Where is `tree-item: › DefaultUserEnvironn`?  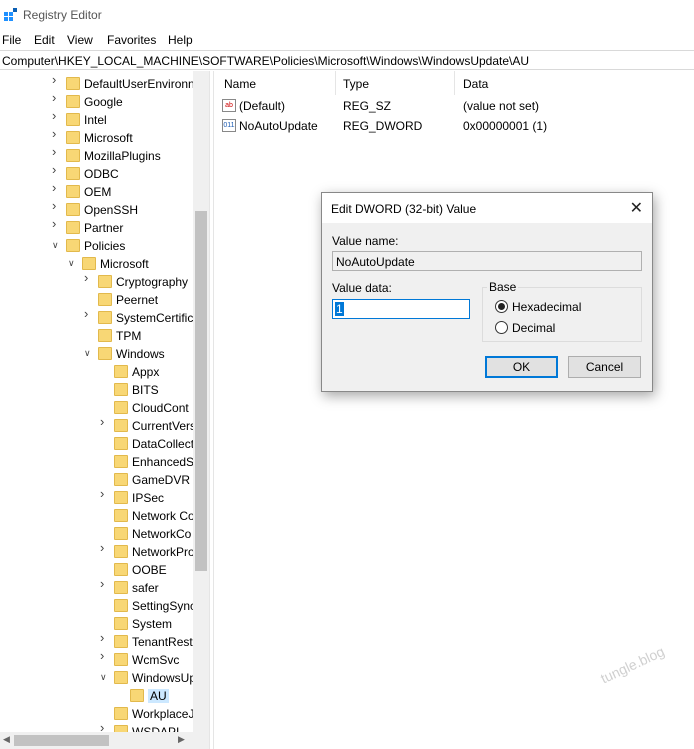 tree-item: › DefaultUserEnvironn is located at coordinates (97, 83).